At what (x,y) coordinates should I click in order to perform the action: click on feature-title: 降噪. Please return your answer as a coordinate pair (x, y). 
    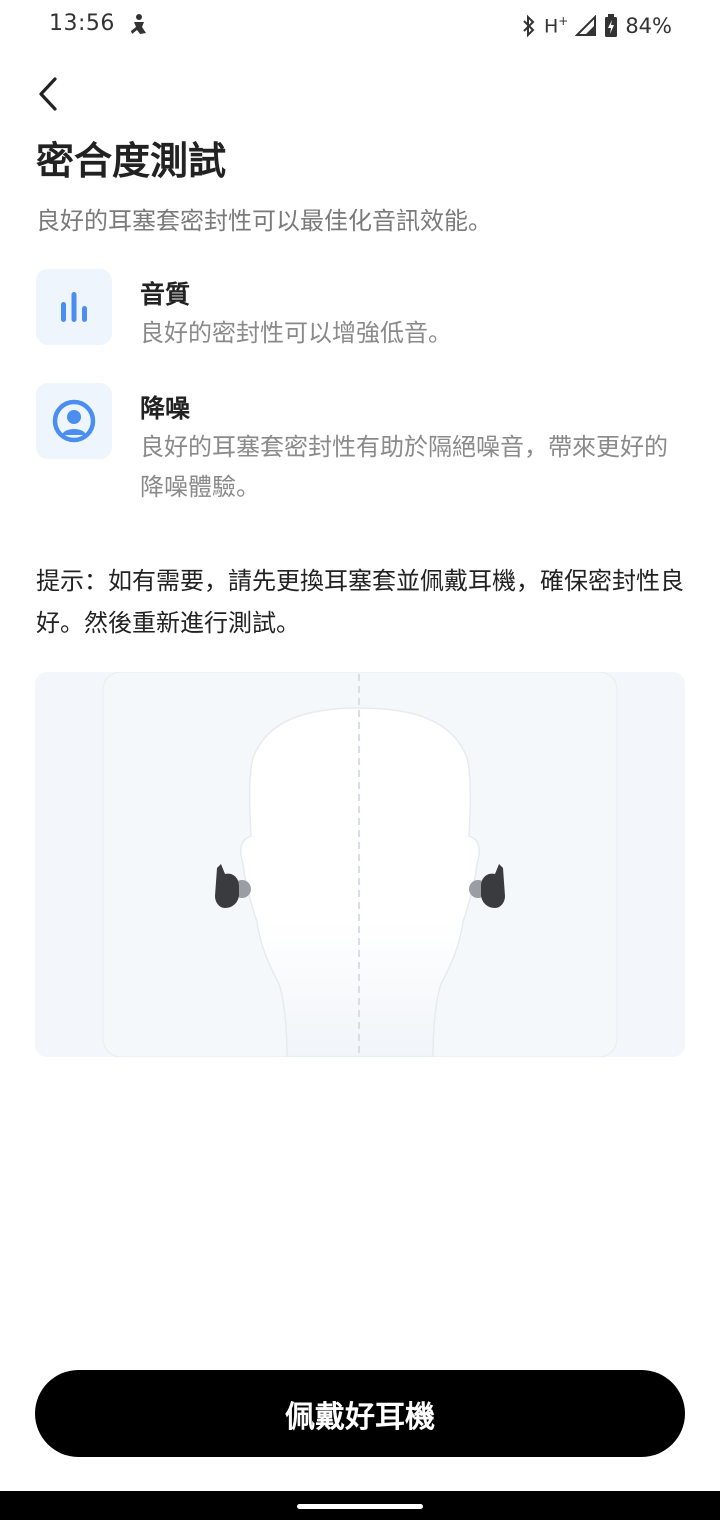
    Looking at the image, I should click on (165, 408).